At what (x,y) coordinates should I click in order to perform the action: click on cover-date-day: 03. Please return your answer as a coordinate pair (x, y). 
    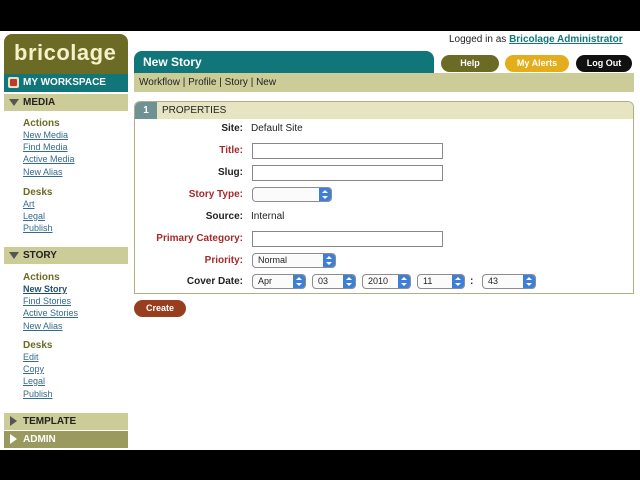
    Looking at the image, I should click on (323, 281).